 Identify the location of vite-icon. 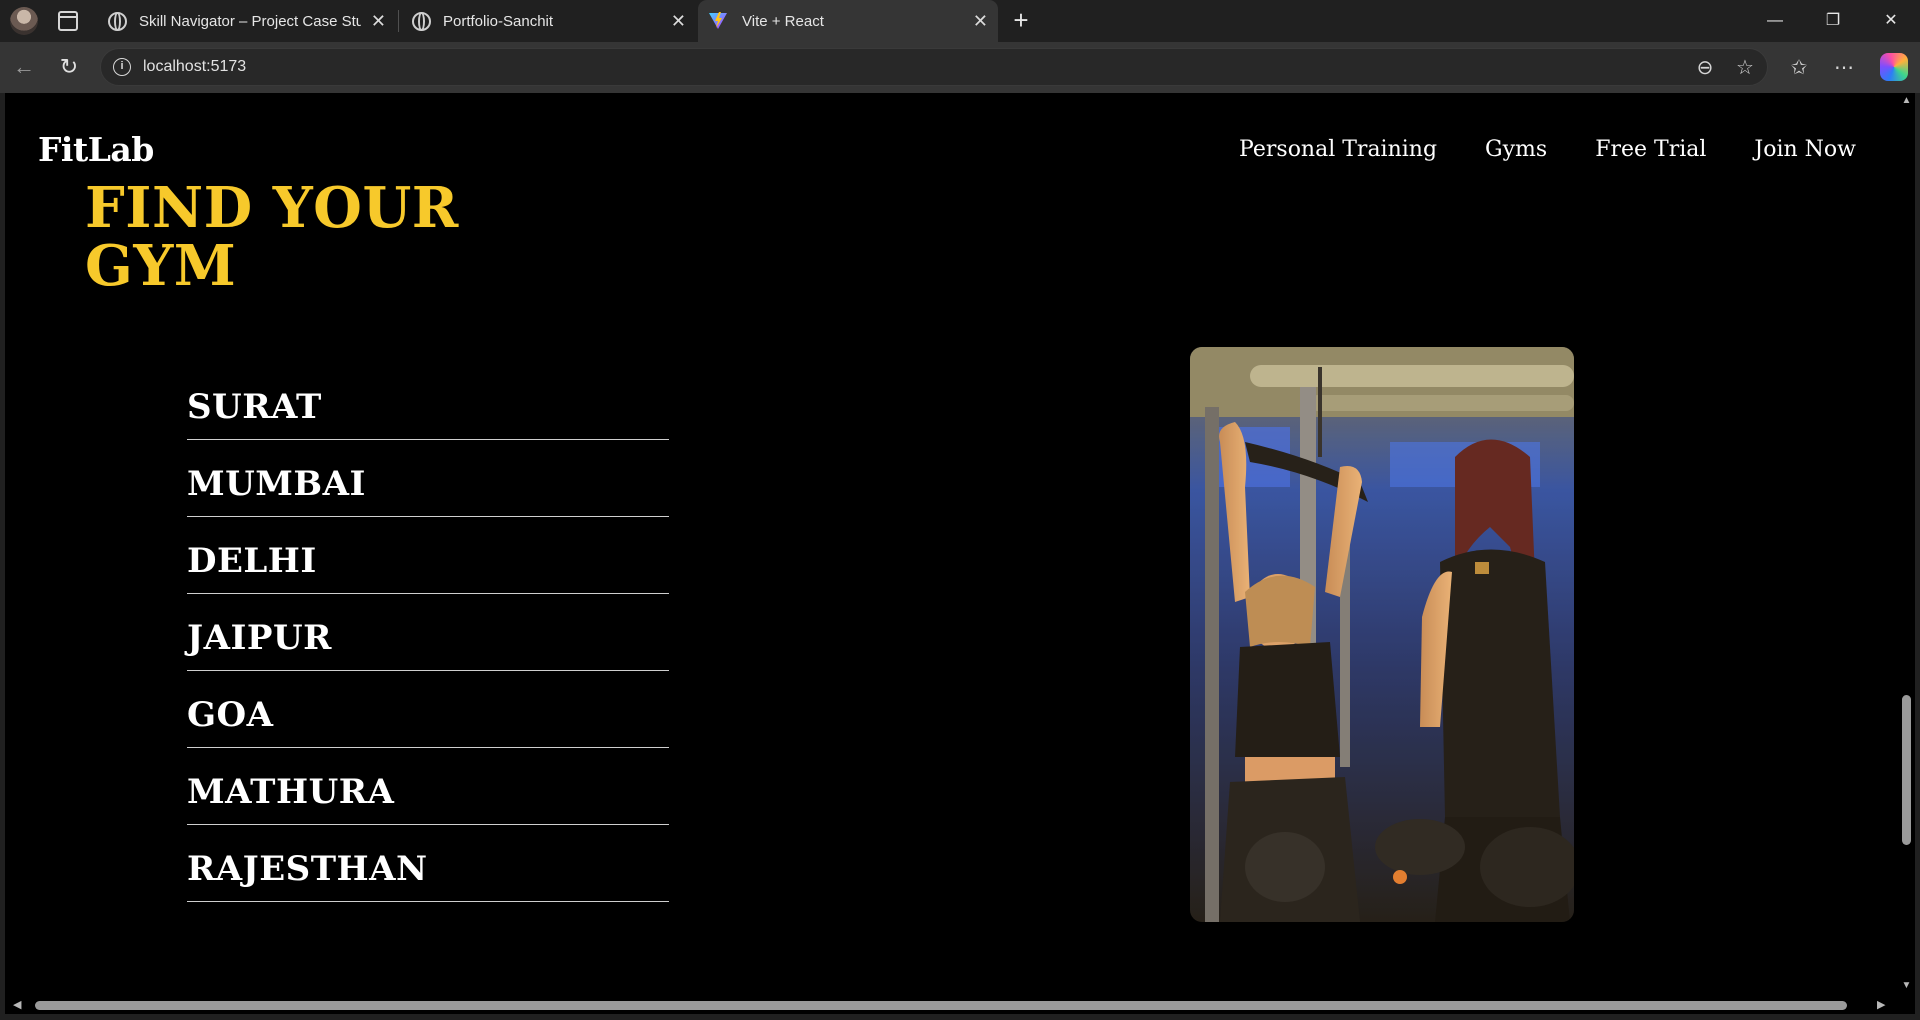
(718, 20).